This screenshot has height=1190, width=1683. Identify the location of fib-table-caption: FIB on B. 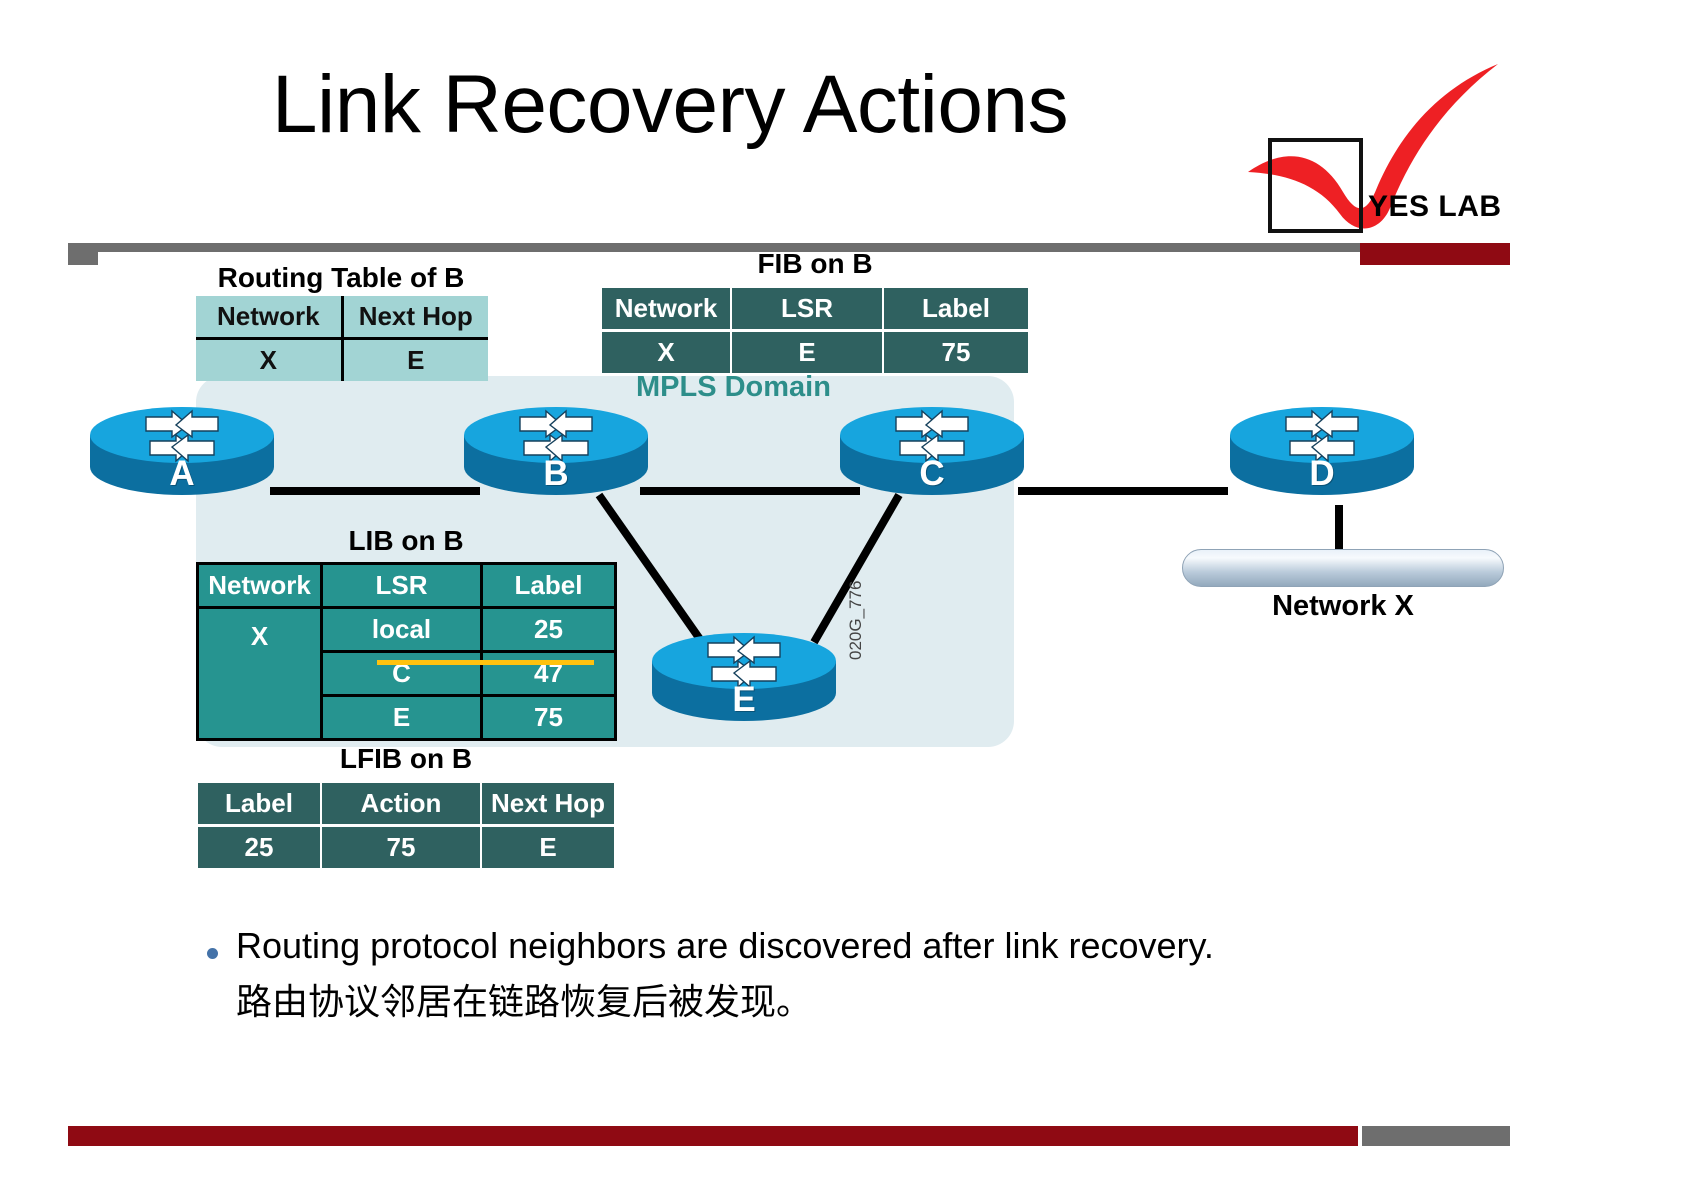
(815, 263).